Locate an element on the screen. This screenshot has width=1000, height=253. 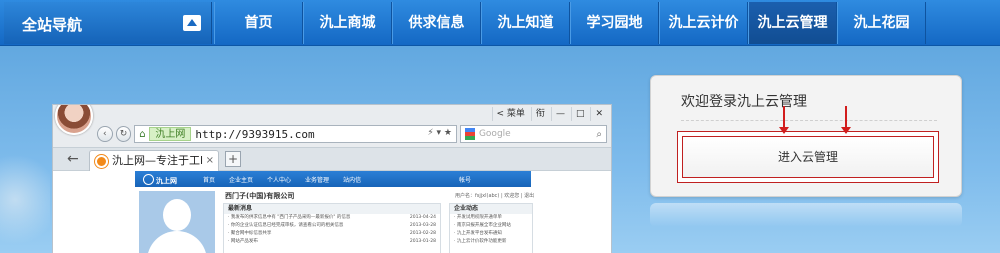
panel-reflection is located at coordinates (806, 215).